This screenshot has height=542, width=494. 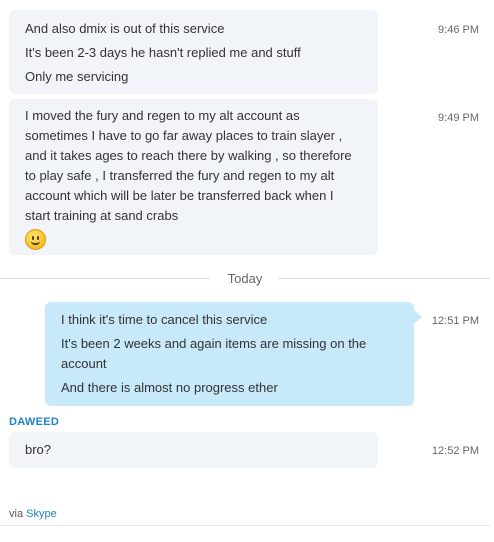 What do you see at coordinates (18, 514) in the screenshot?
I see `footer-prefix: via` at bounding box center [18, 514].